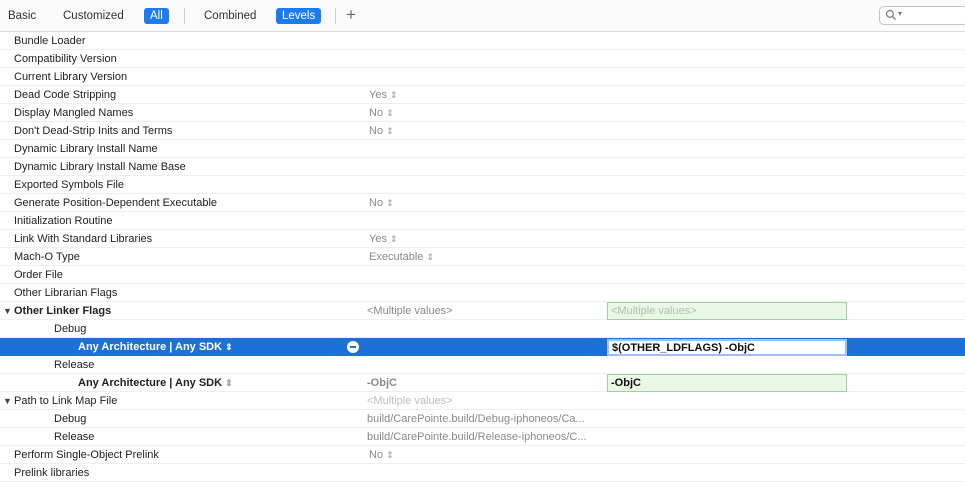  Describe the element at coordinates (401, 257) in the screenshot. I see `setting-value: Executable ⇕` at that location.